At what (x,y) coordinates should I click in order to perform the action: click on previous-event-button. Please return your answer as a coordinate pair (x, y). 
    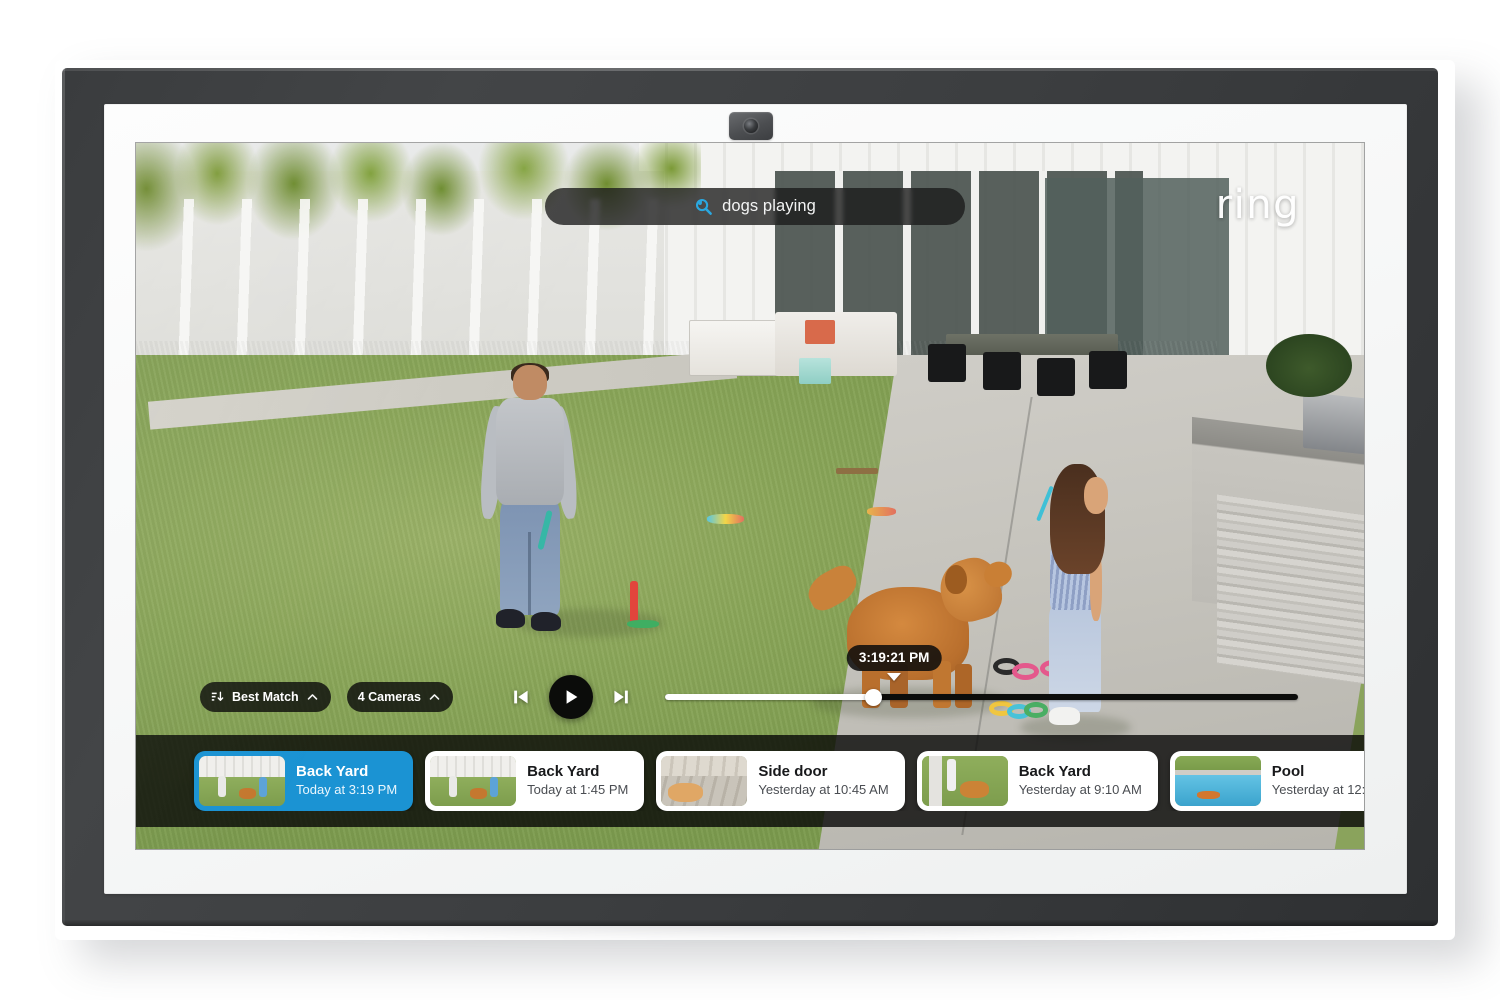
    Looking at the image, I should click on (521, 697).